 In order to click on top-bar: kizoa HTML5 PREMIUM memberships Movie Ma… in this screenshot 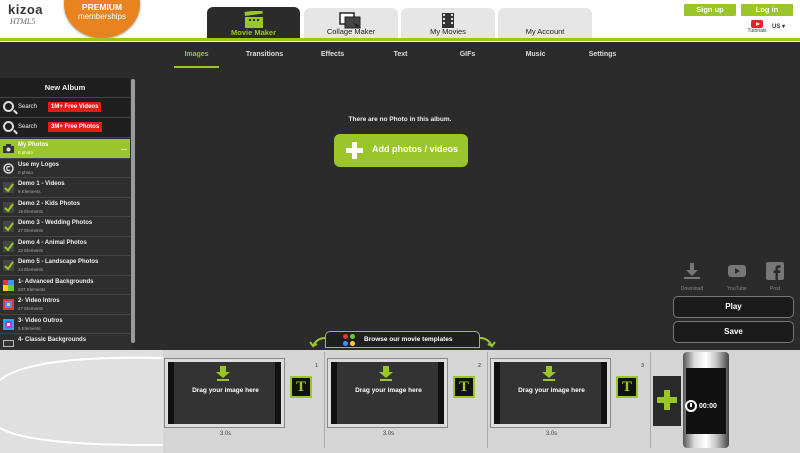, I will do `click(400, 21)`.